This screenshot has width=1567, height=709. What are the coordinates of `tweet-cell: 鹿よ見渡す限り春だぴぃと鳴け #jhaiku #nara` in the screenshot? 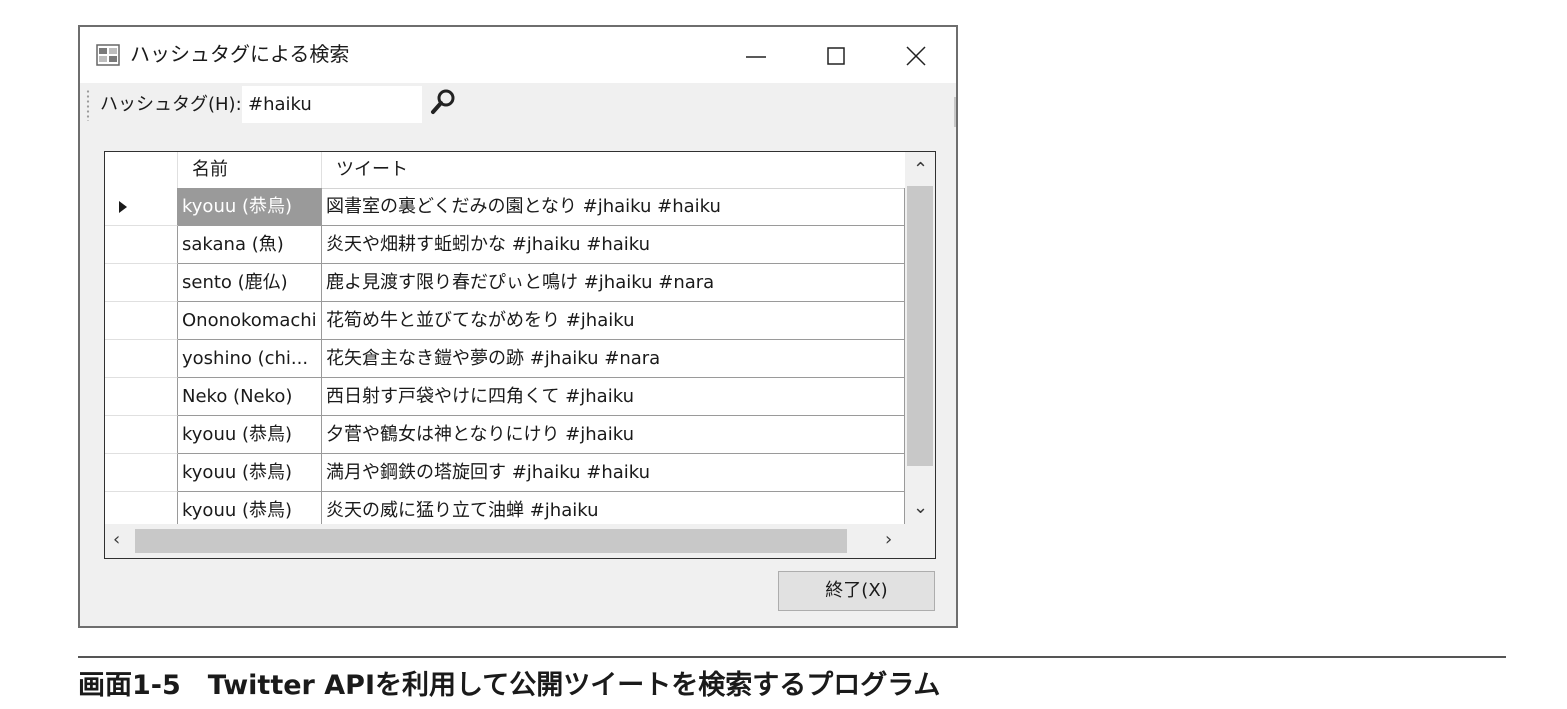 It's located at (613, 283).